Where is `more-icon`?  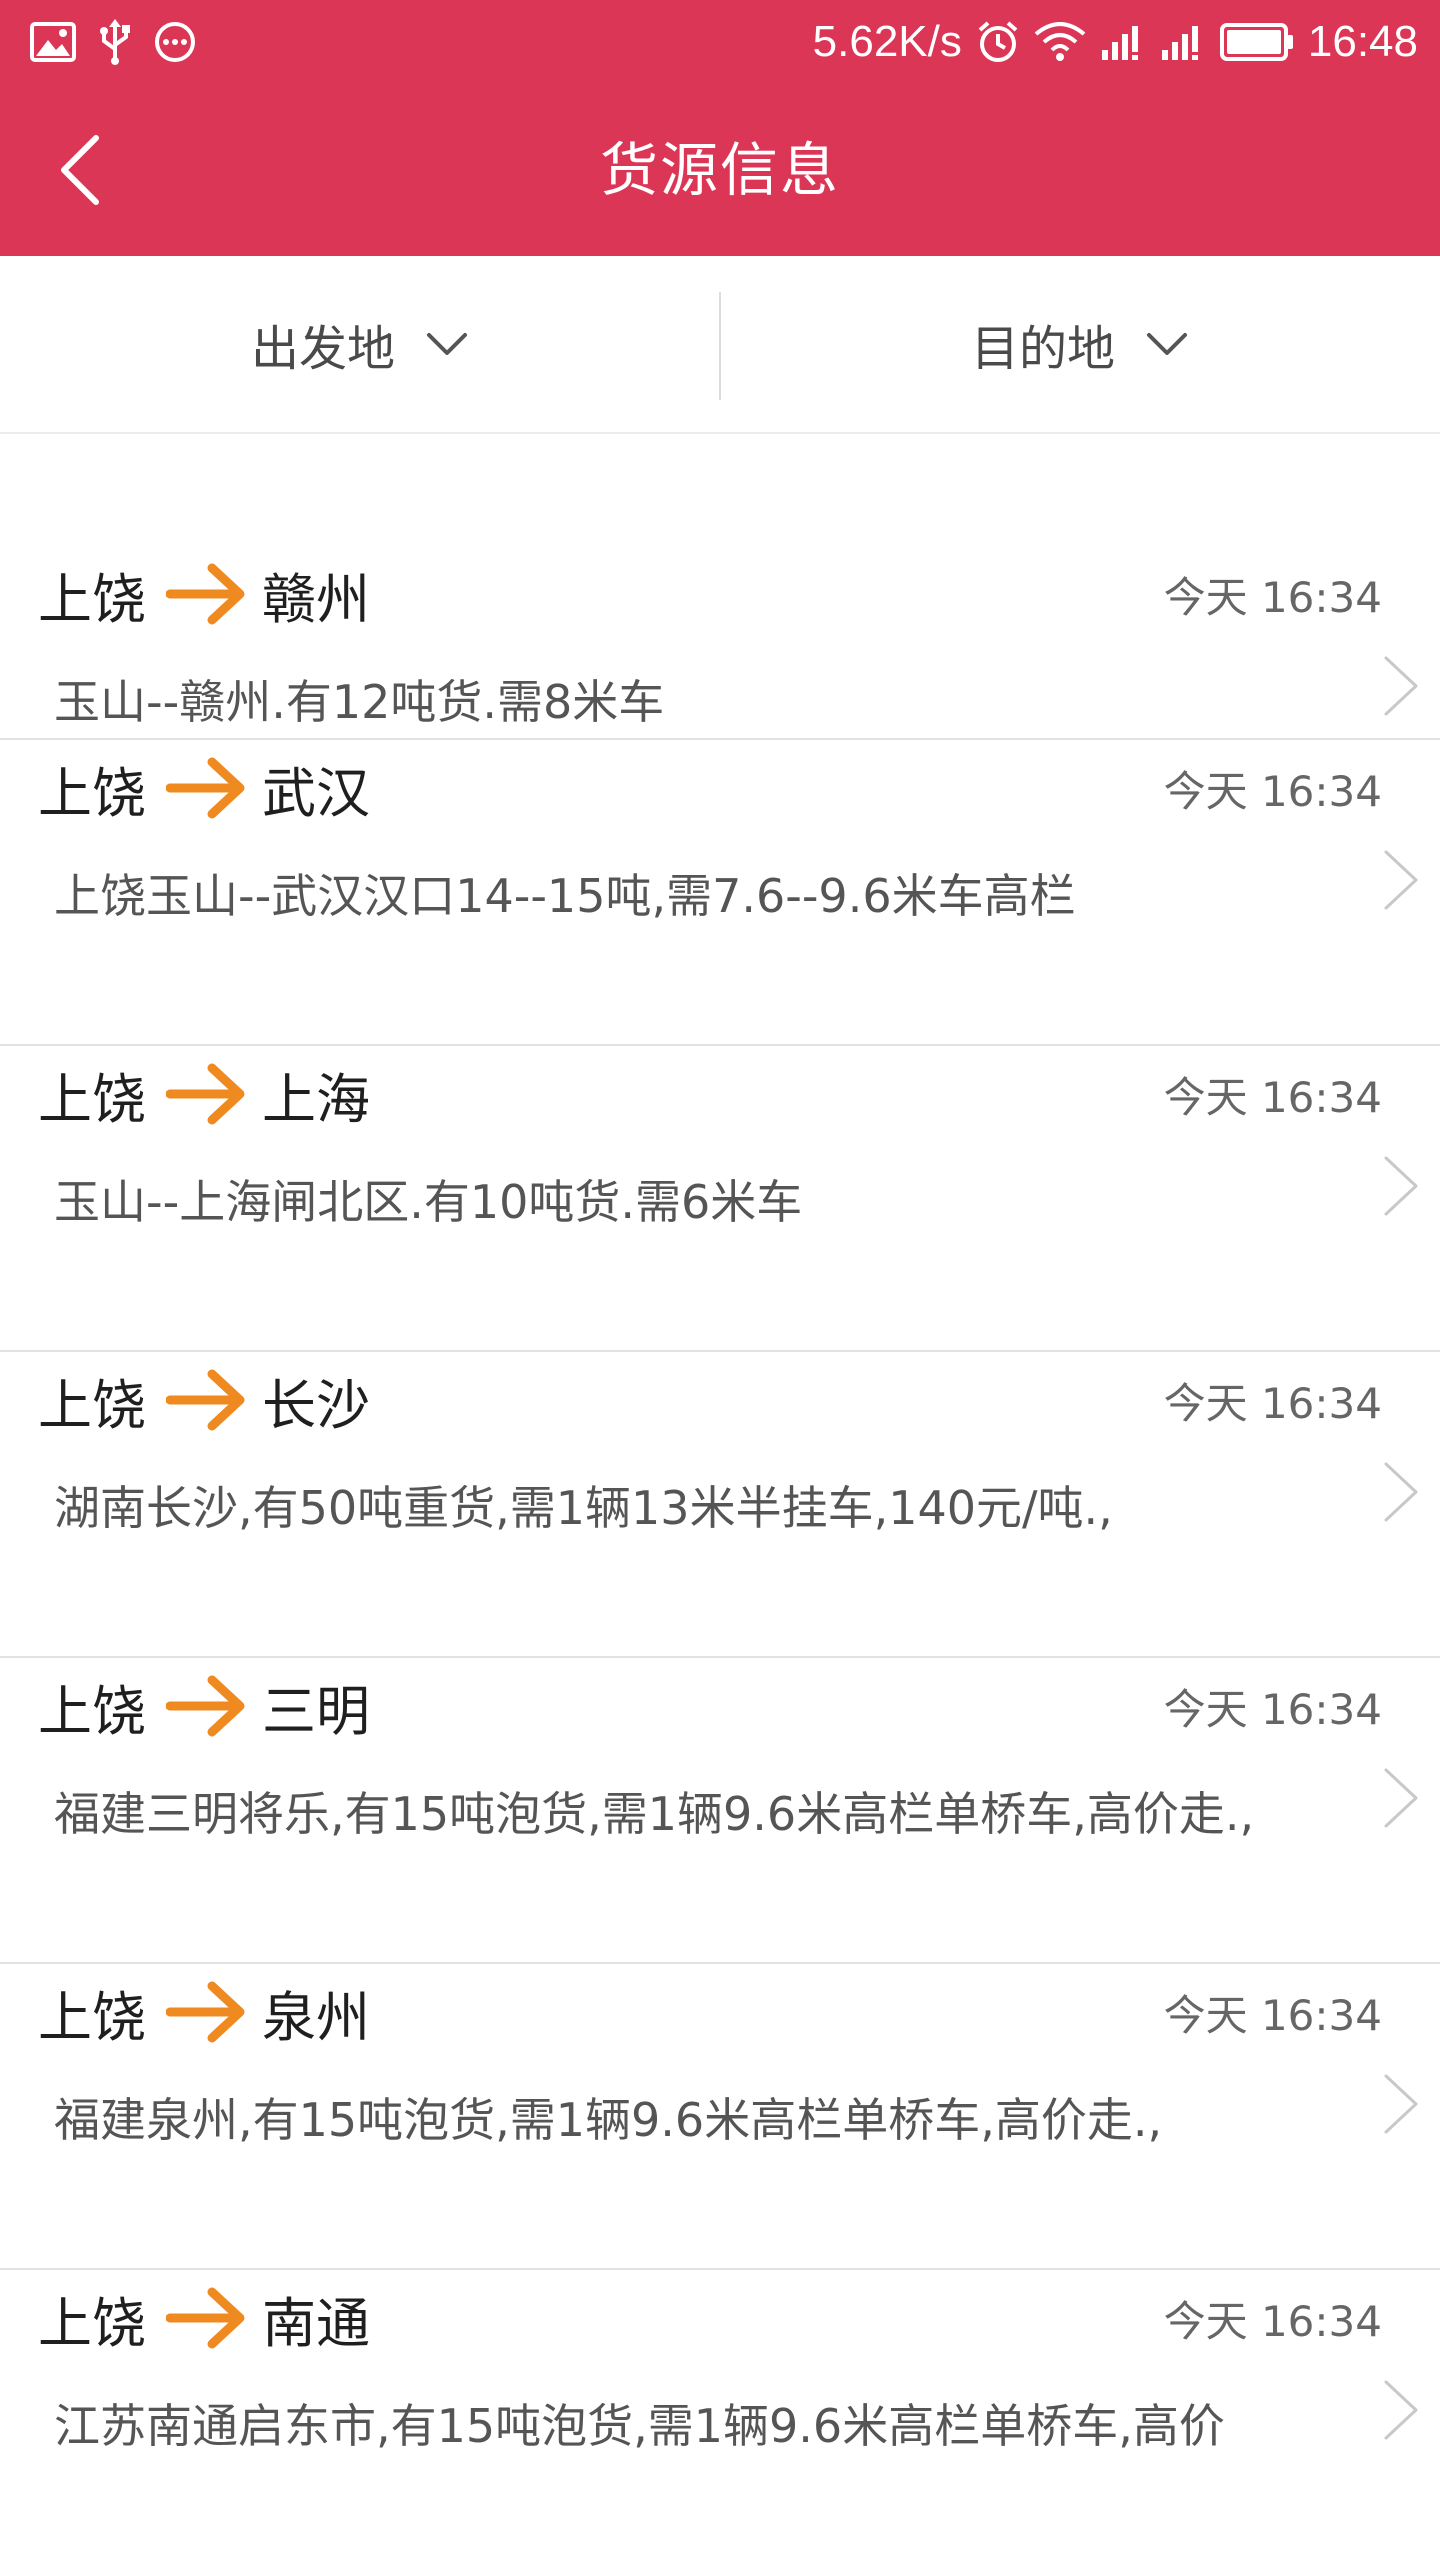 more-icon is located at coordinates (175, 42).